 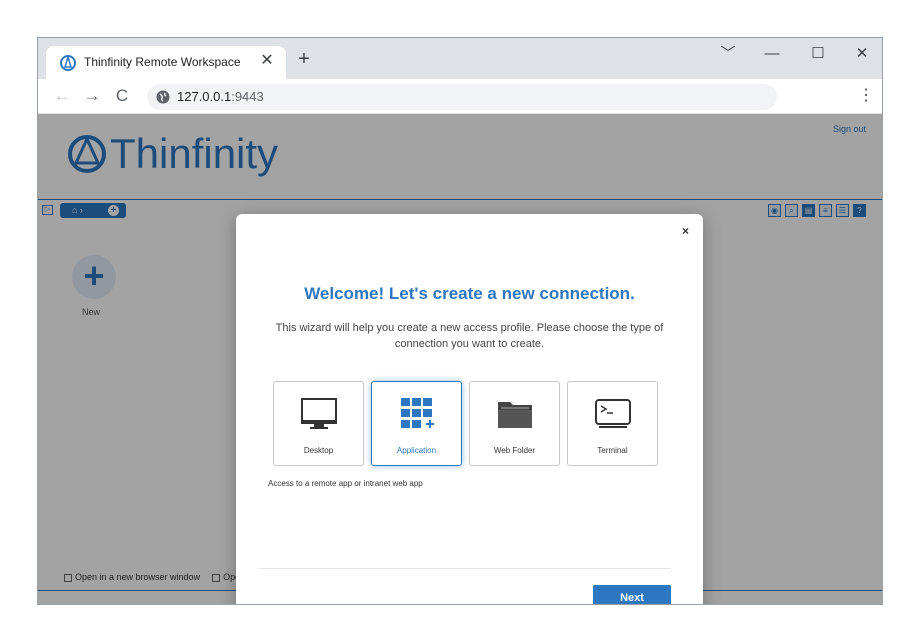 I want to click on card-label-terminal: Terminal, so click(x=612, y=450).